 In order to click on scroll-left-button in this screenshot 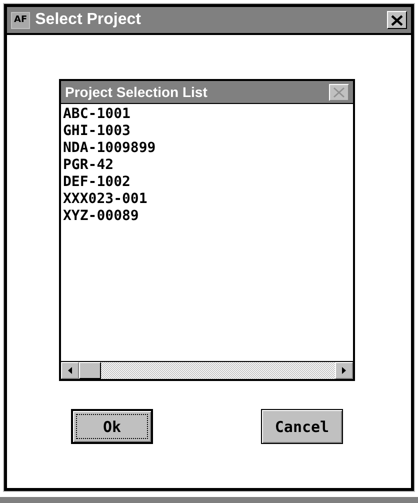, I will do `click(70, 370)`.